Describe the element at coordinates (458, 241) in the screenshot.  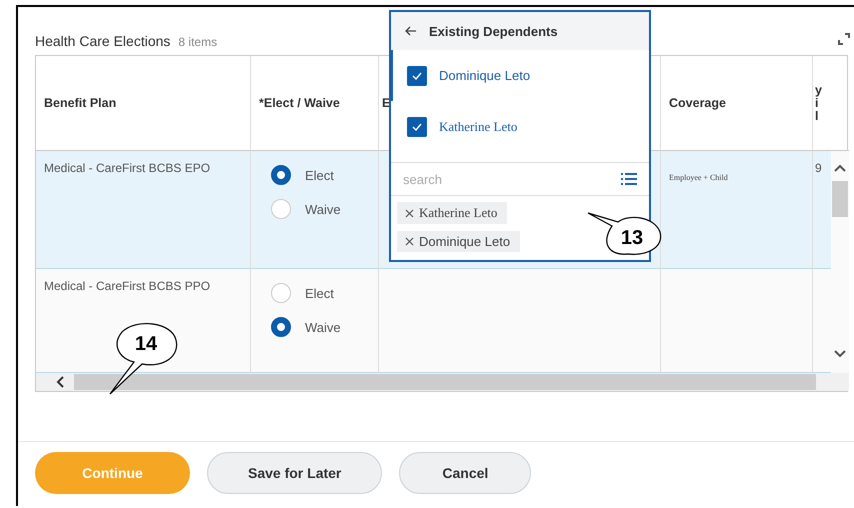
I see `selected-chip: Dominique Leto` at that location.